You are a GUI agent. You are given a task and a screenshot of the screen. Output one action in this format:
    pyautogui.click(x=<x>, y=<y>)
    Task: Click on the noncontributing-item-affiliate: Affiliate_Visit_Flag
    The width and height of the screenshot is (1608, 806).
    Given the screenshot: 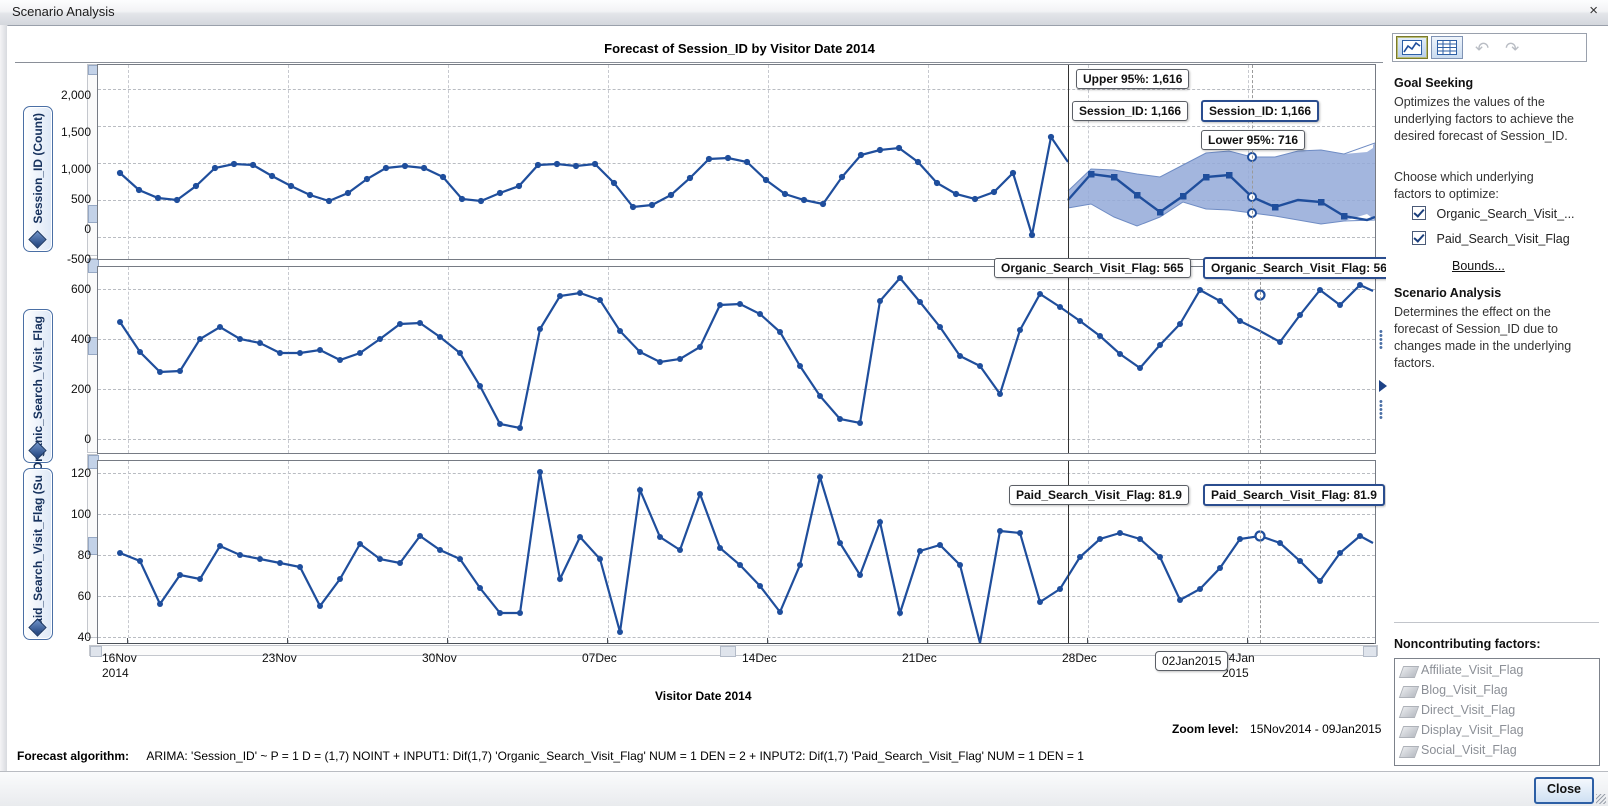 What is the action you would take?
    pyautogui.click(x=1472, y=670)
    